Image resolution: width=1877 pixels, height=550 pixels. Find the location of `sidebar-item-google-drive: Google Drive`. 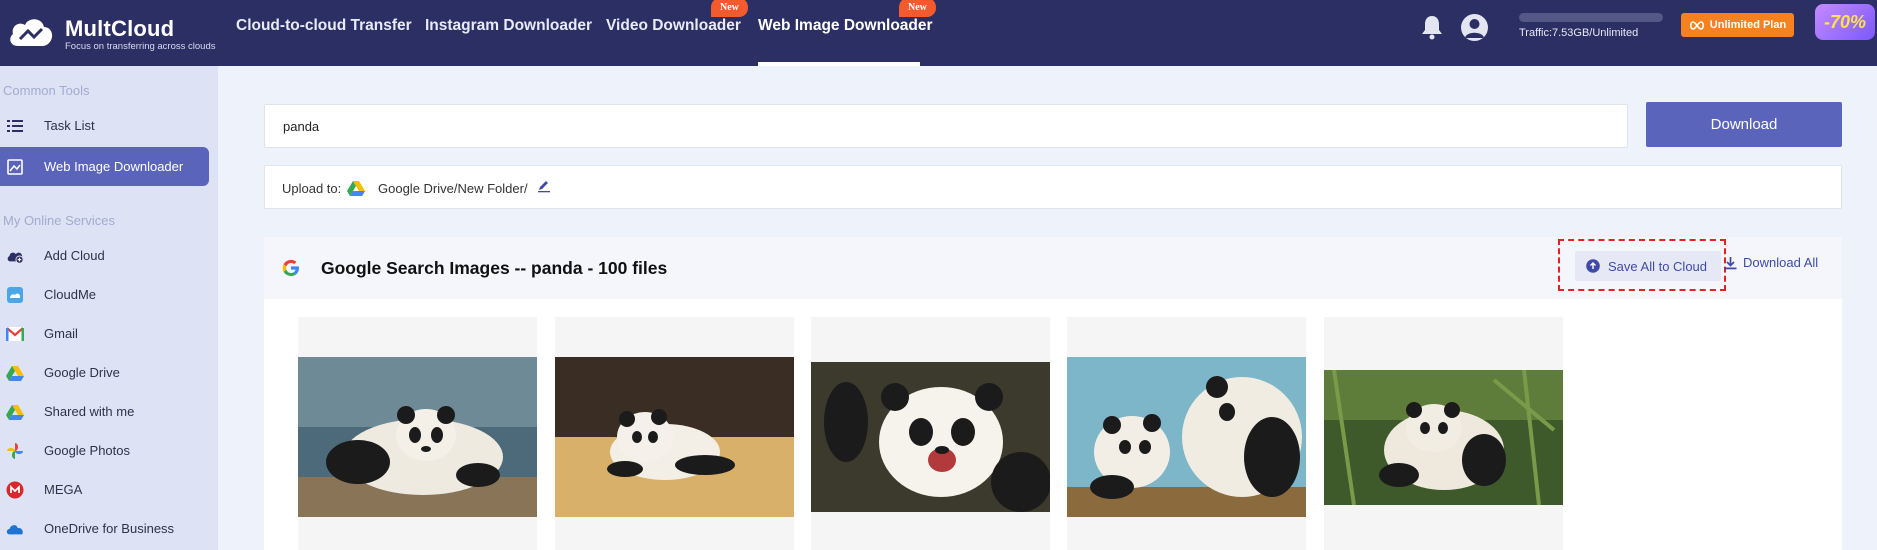

sidebar-item-google-drive: Google Drive is located at coordinates (104, 372).